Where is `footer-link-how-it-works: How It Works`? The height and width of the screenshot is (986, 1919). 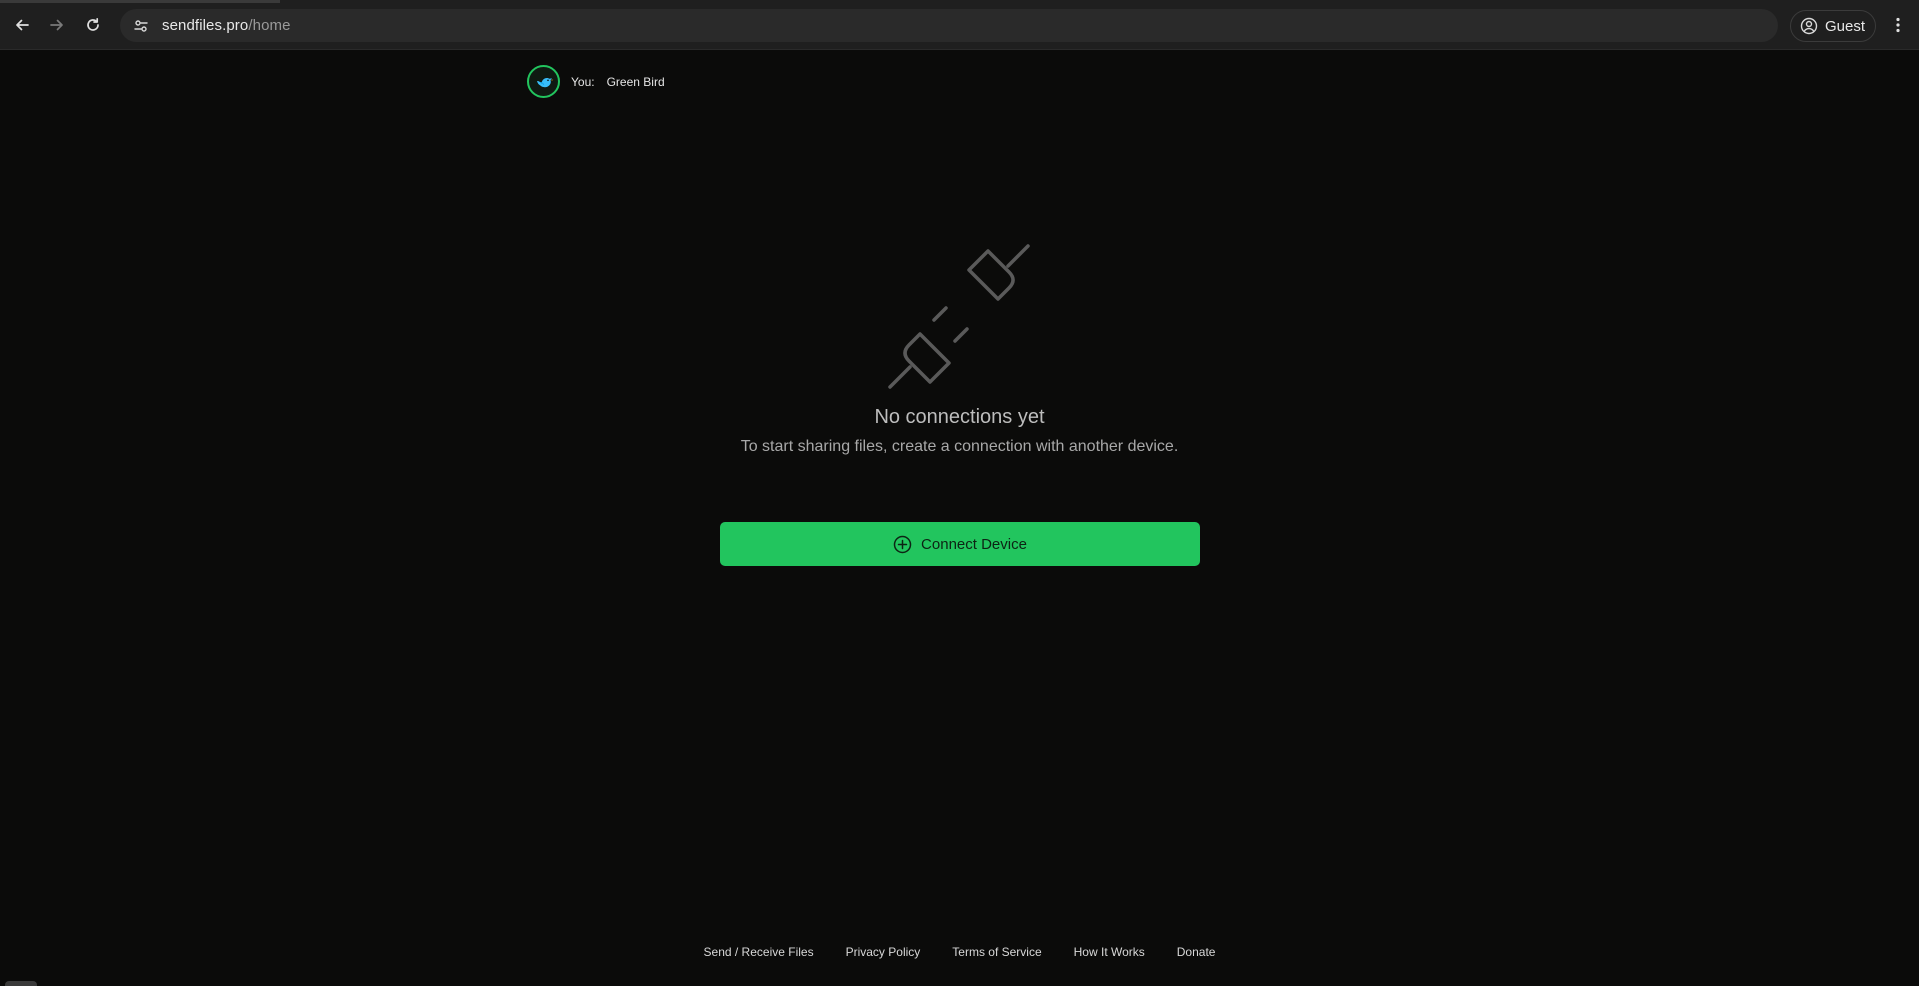
footer-link-how-it-works: How It Works is located at coordinates (1109, 952).